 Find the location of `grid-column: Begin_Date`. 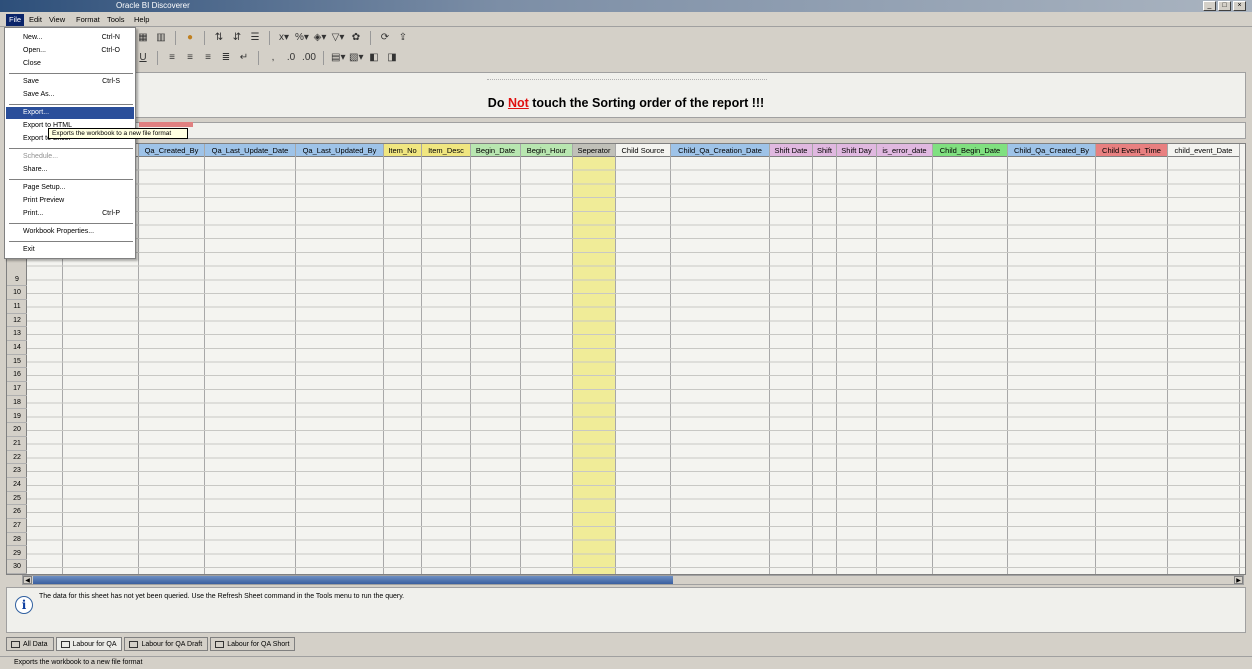

grid-column: Begin_Date is located at coordinates (496, 359).